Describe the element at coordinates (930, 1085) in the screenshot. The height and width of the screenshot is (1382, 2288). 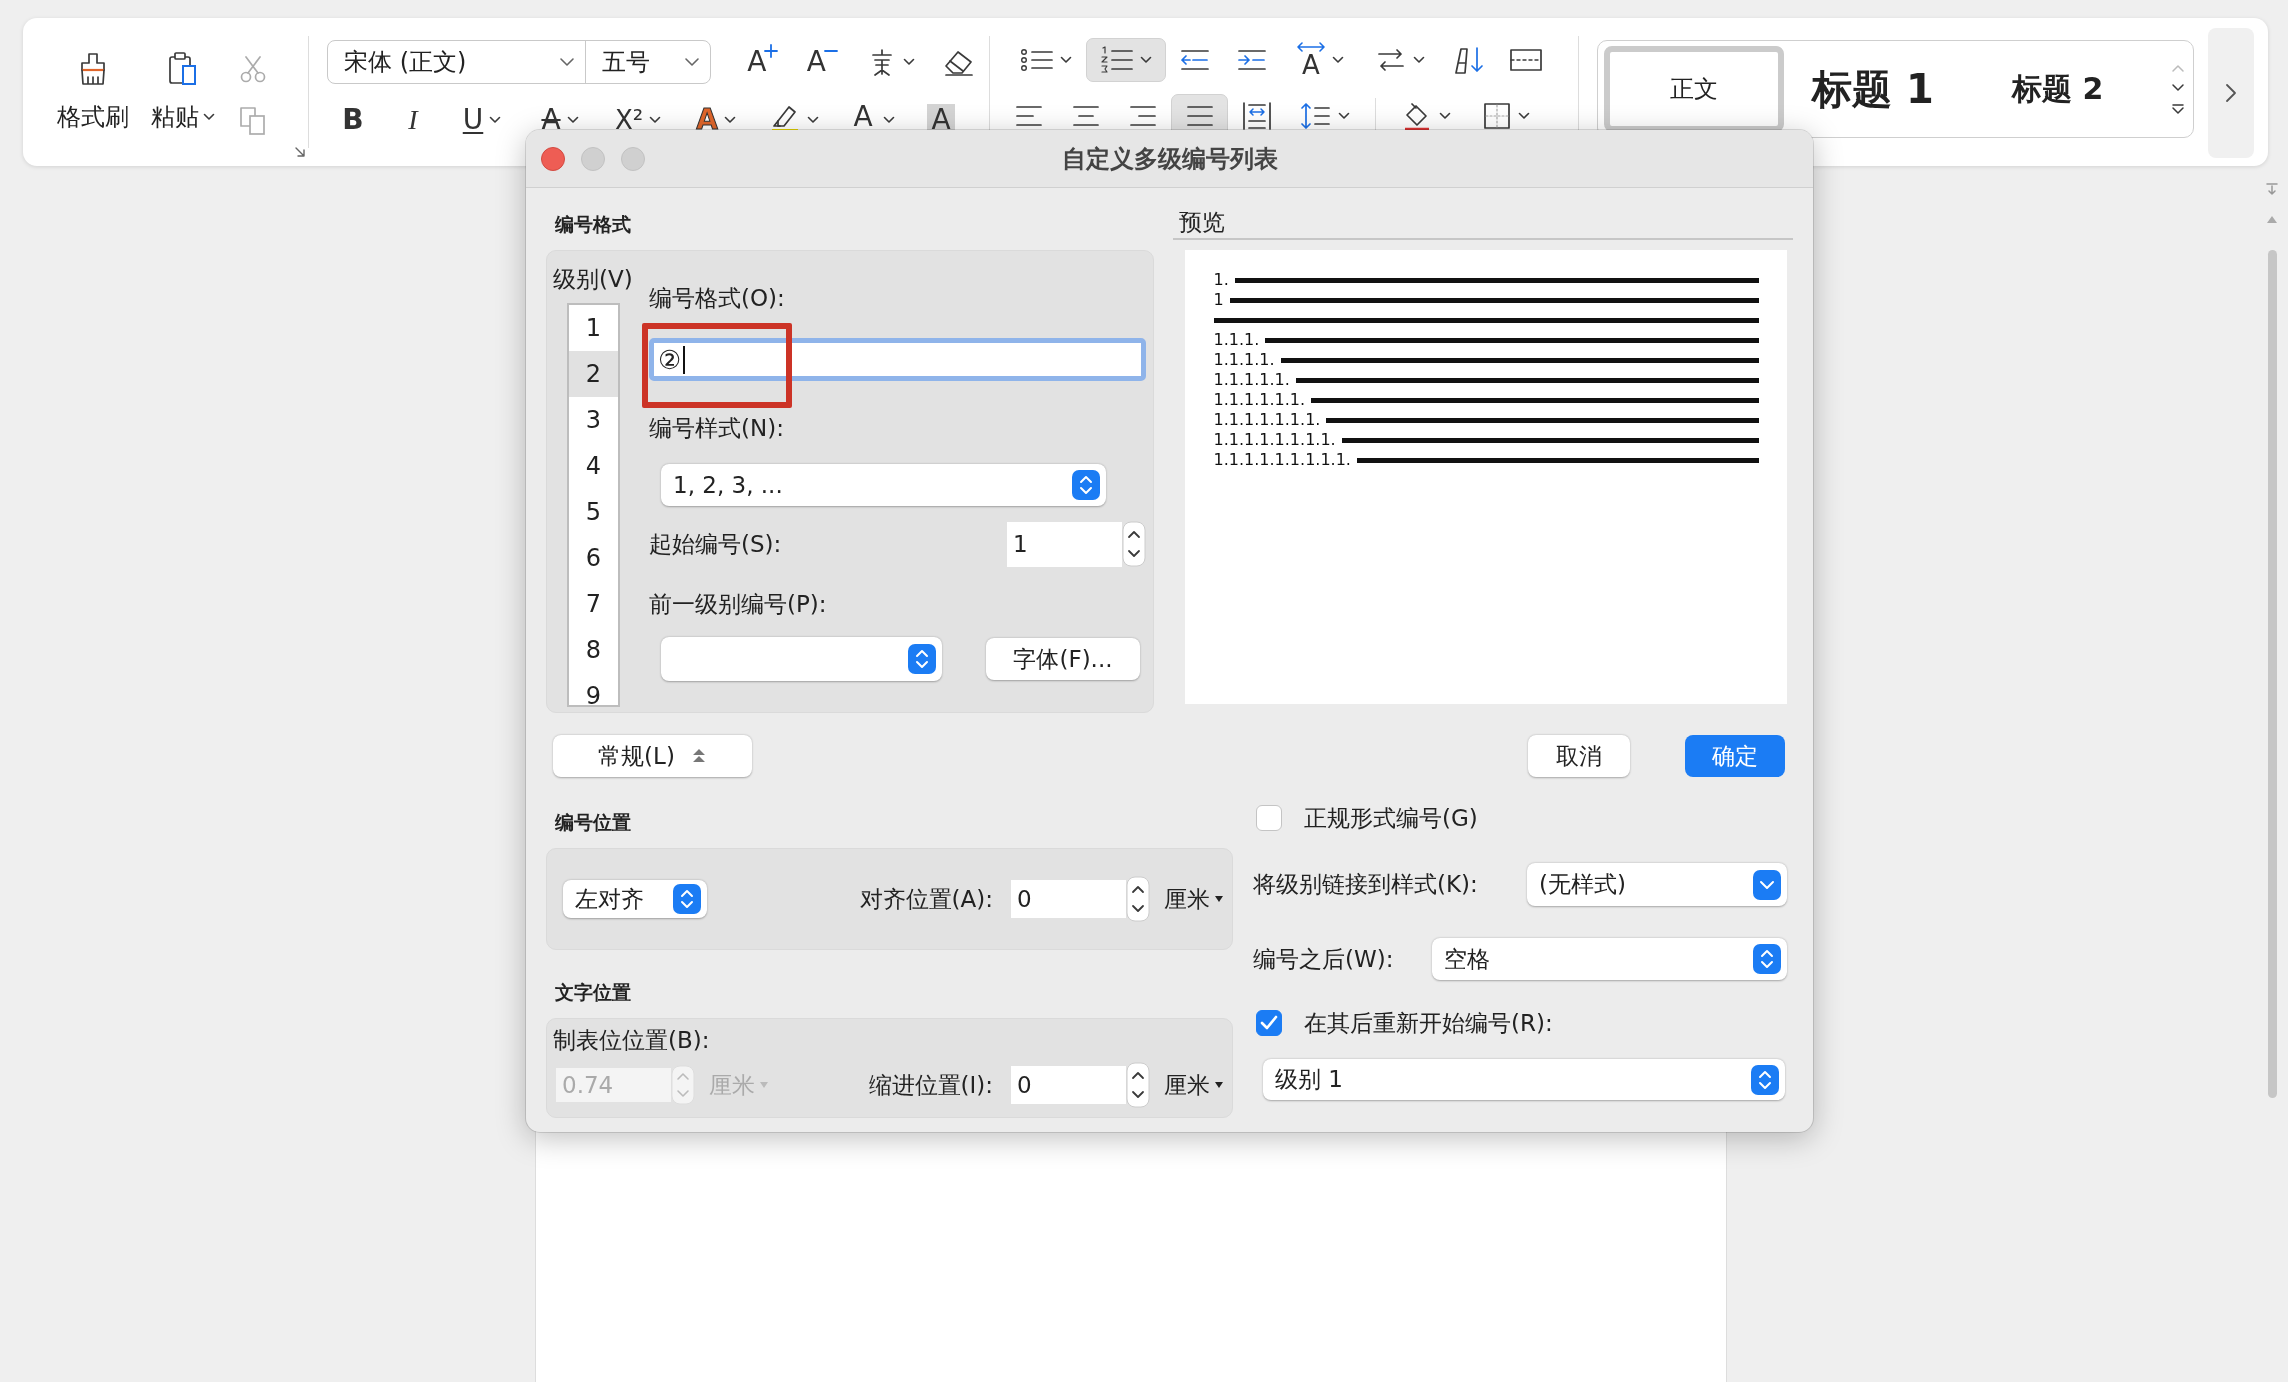
I see `field-label: 缩进位置(I):` at that location.